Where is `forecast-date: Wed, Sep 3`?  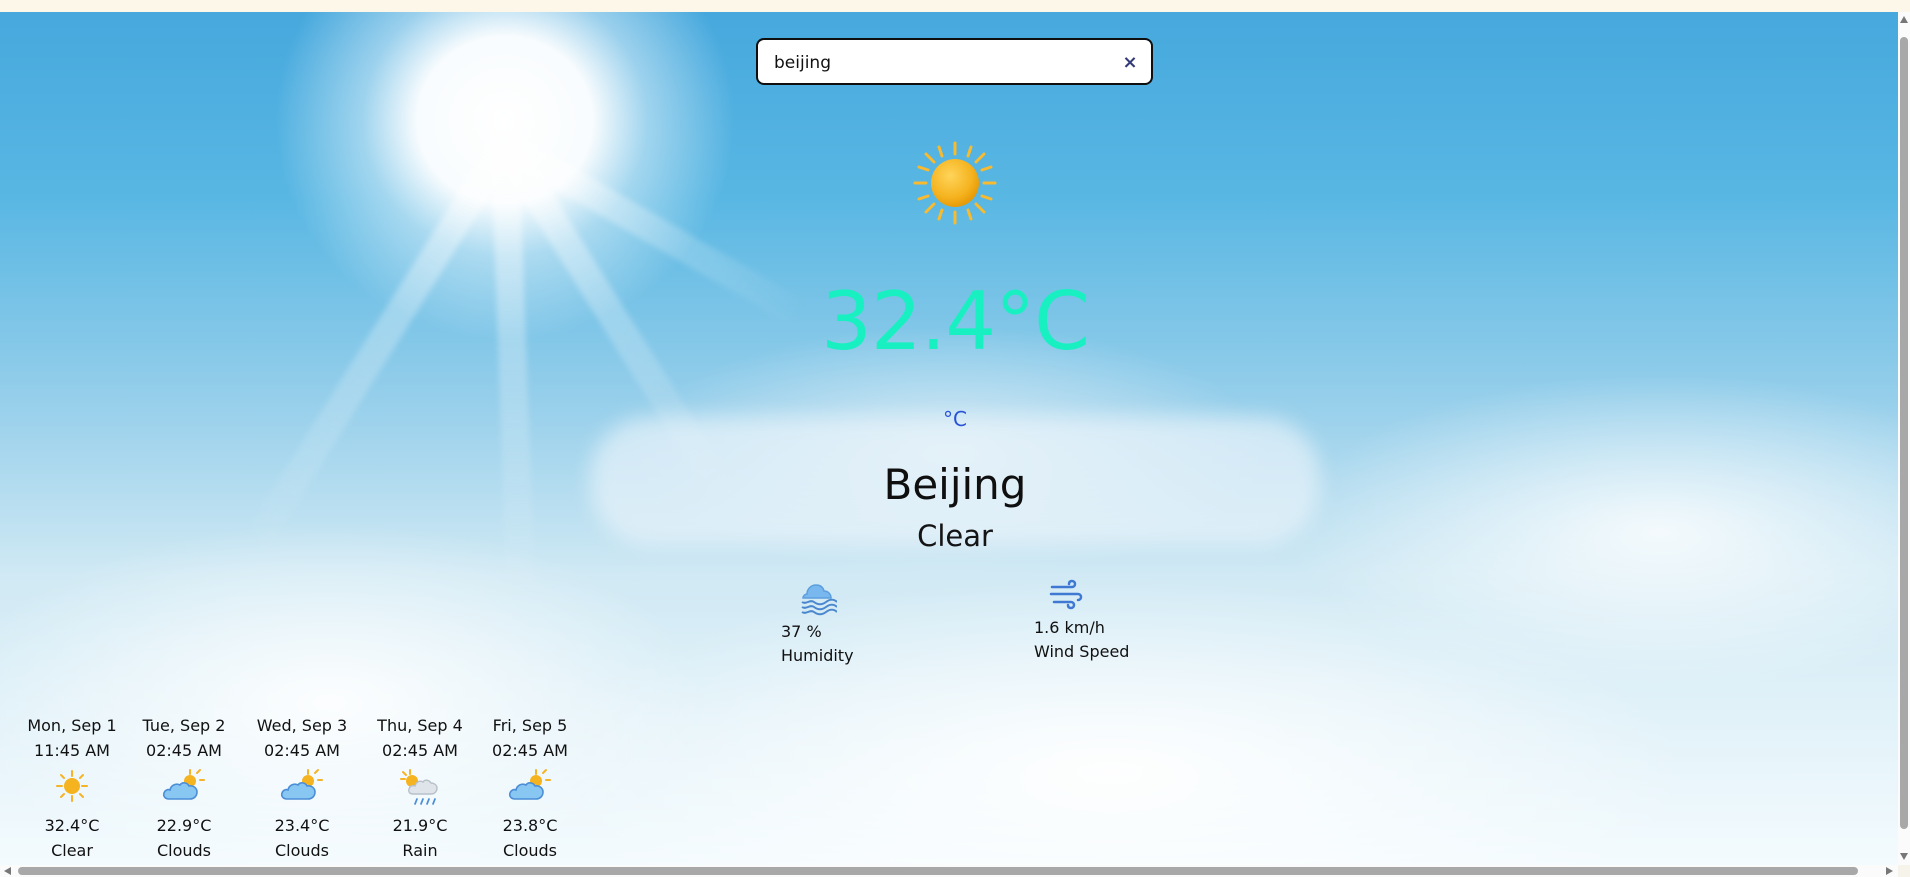
forecast-date: Wed, Sep 3 is located at coordinates (302, 725).